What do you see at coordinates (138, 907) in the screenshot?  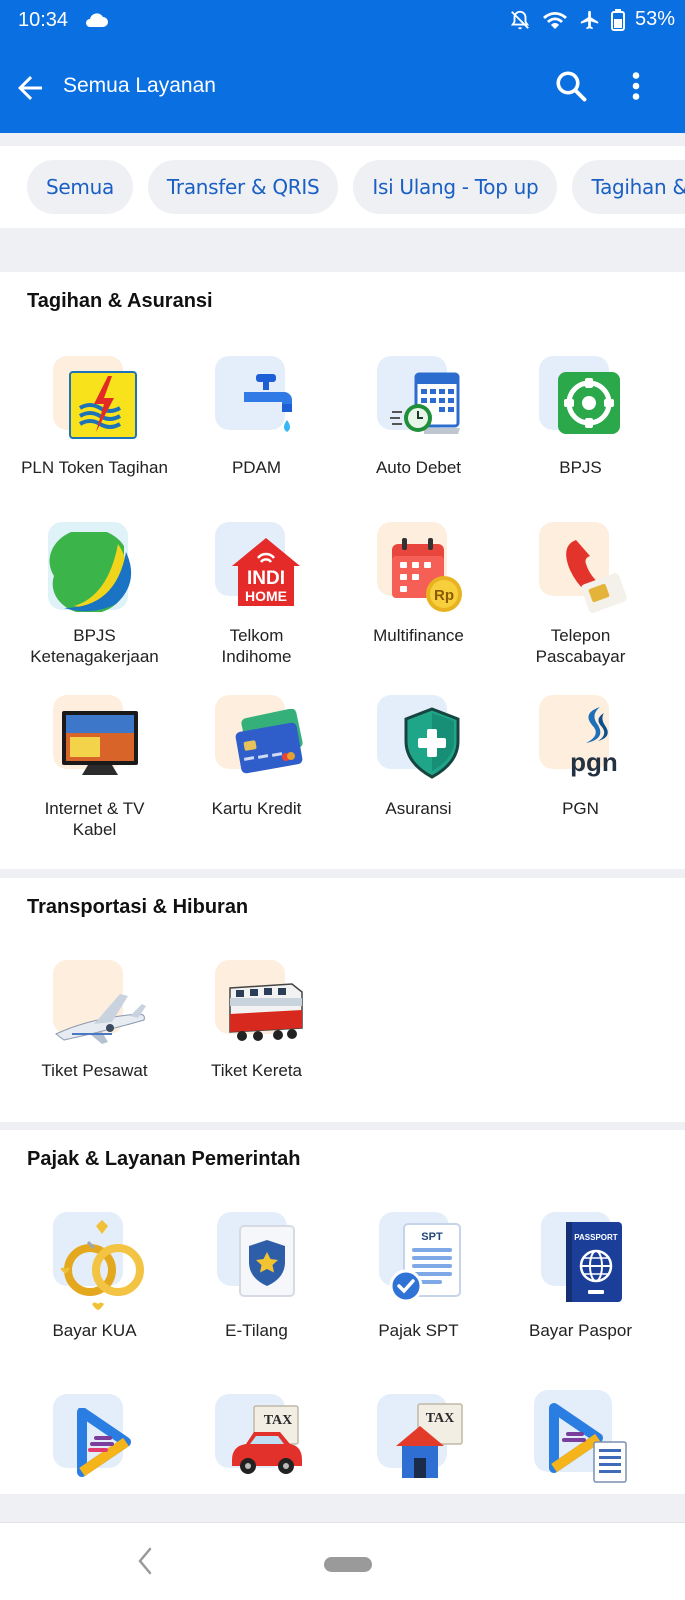 I see `section-title: Transportasi & Hiburan` at bounding box center [138, 907].